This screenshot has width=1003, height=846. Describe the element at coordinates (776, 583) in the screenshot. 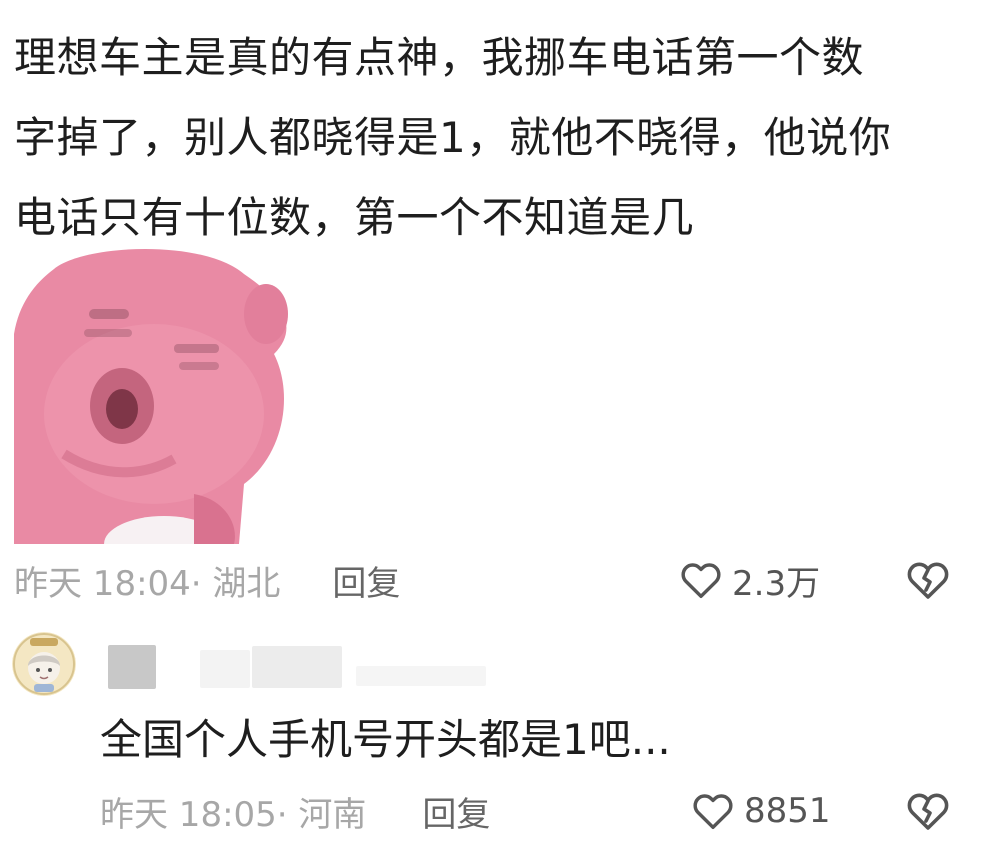

I see `like-count: 2.3万` at that location.